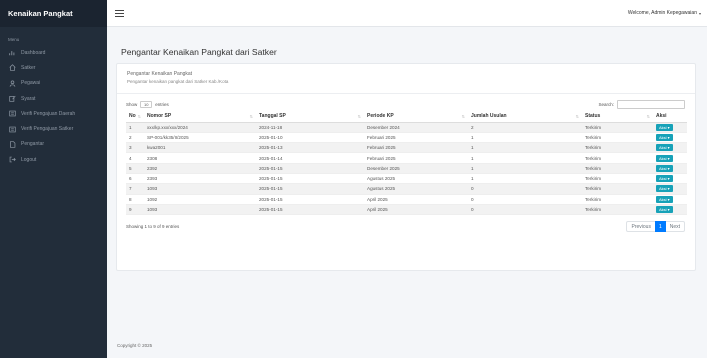 Image resolution: width=707 pixels, height=358 pixels. What do you see at coordinates (407, 13) in the screenshot?
I see `topbar: Welcome, Admin Kepegawaian ▾` at bounding box center [407, 13].